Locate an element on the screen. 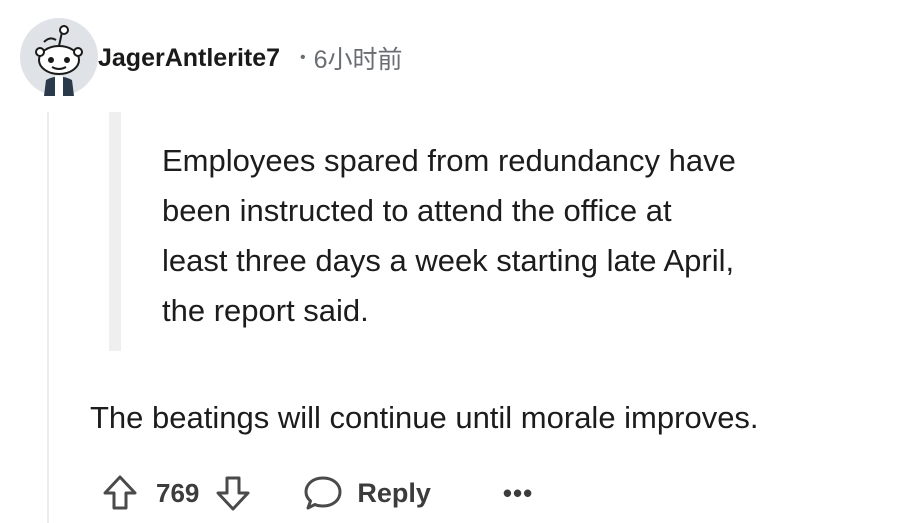  comment-actions: 769 Reply ••• is located at coordinates (316, 493).